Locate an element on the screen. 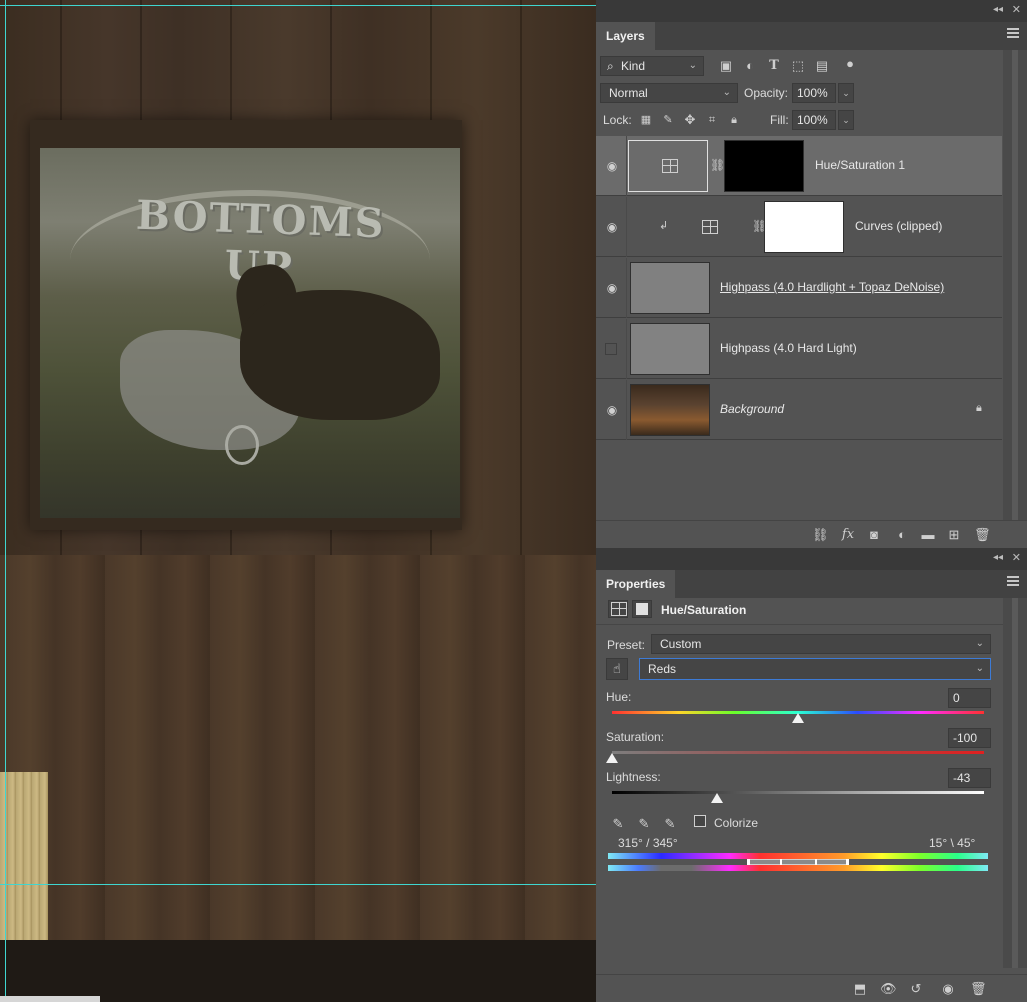 This screenshot has width=1027, height=1002. layer-name: Background is located at coordinates (752, 409).